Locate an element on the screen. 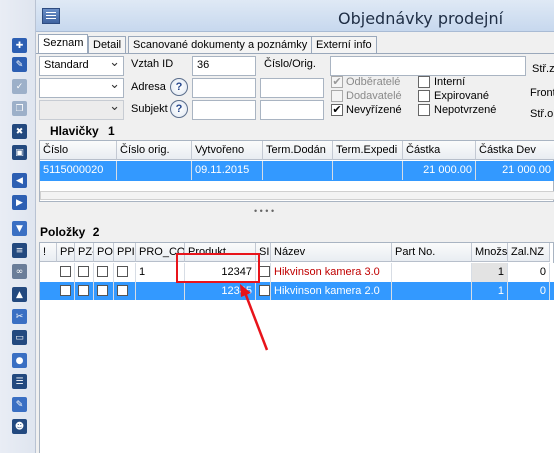 The width and height of the screenshot is (554, 453). monitor-icon: ▭ is located at coordinates (19, 337).